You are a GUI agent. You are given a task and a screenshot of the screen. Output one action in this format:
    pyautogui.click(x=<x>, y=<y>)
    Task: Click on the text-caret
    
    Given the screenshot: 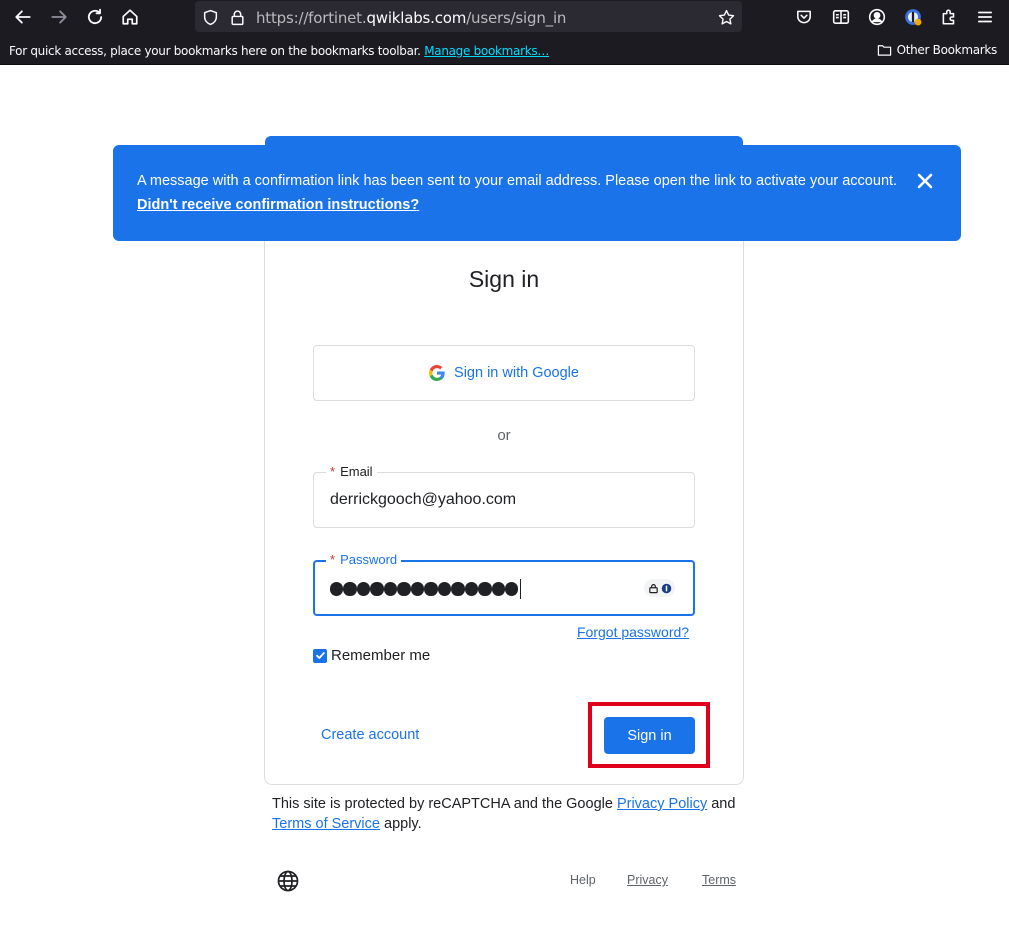 What is the action you would take?
    pyautogui.click(x=520, y=589)
    